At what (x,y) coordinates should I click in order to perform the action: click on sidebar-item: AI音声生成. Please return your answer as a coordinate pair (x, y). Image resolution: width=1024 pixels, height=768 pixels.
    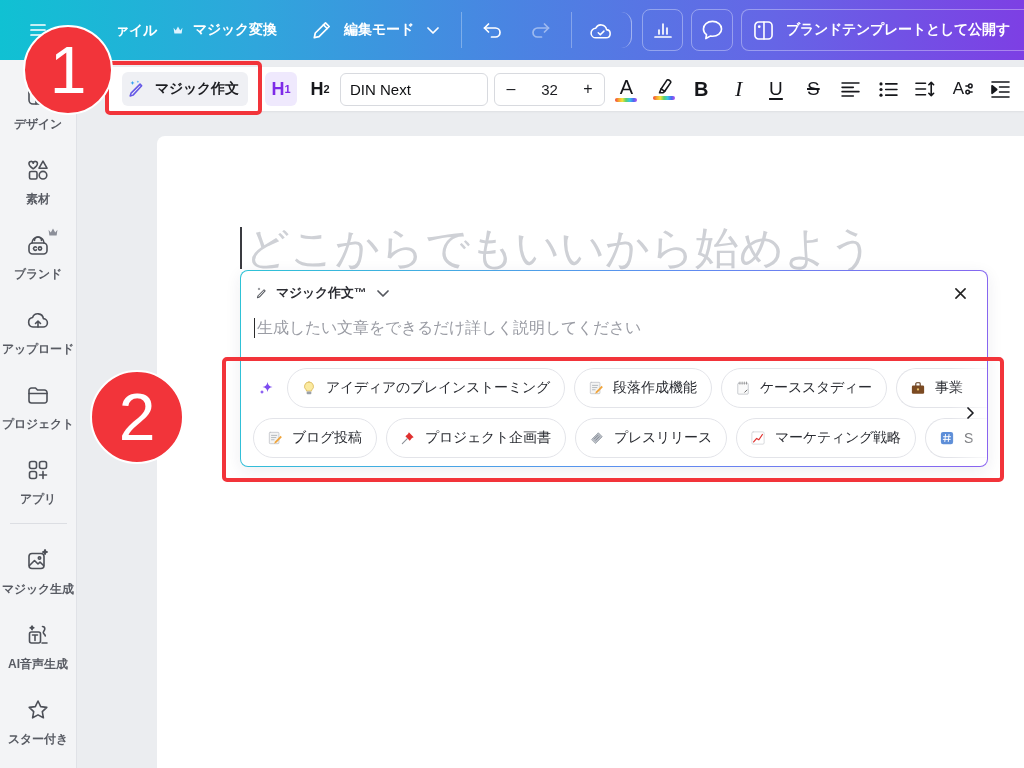
    Looking at the image, I should click on (38, 664).